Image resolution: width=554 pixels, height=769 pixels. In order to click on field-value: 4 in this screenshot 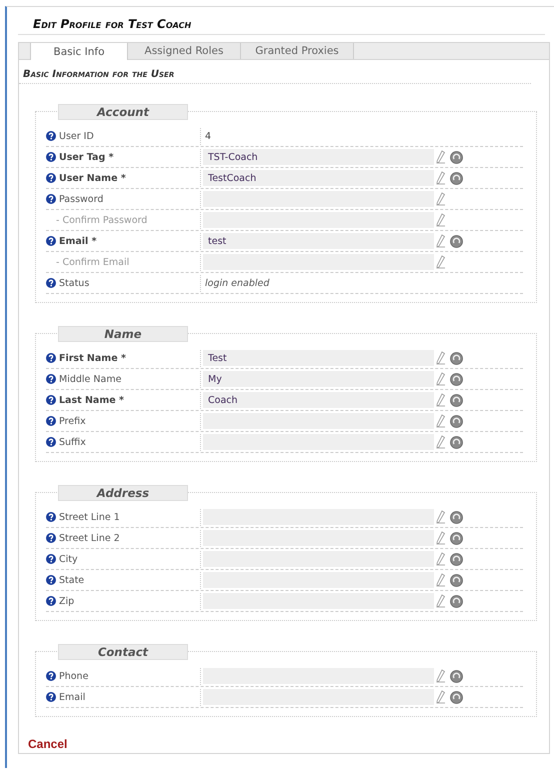, I will do `click(208, 136)`.